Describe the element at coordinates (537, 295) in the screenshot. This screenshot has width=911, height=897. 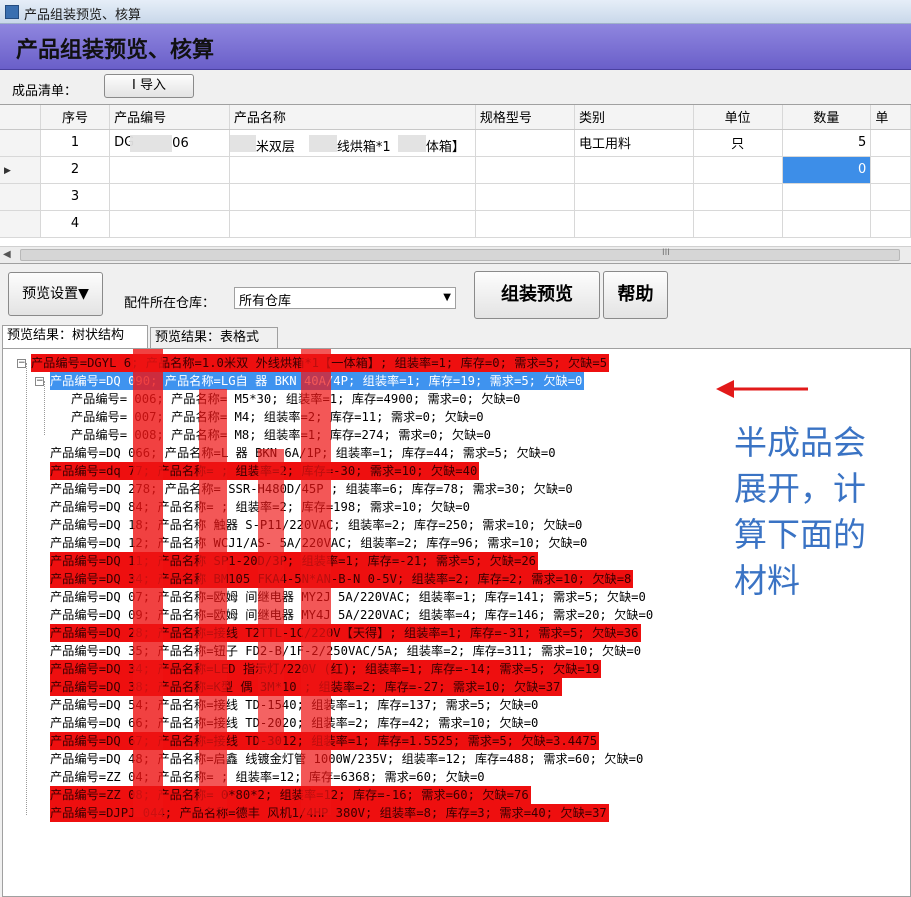
I see `assemble-preview-button: 组装预览` at that location.